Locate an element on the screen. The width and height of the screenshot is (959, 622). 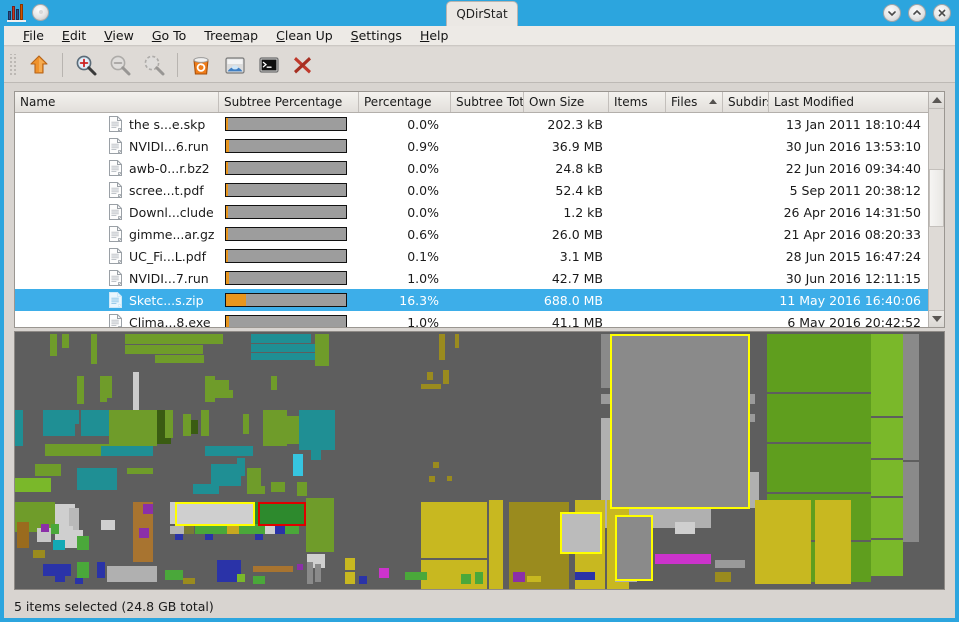
toolbar-drag-handle is located at coordinates (13, 64).